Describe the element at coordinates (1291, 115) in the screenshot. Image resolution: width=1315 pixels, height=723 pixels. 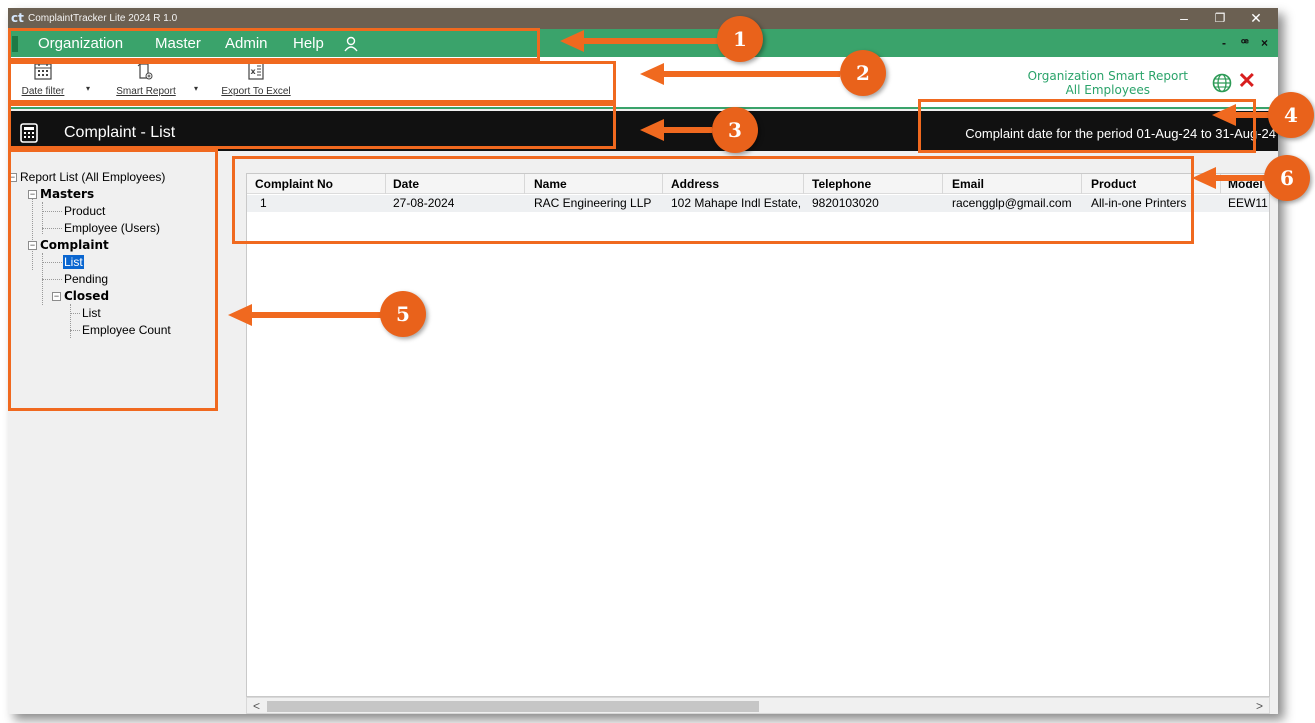
I see `annotation-marker-4: 4` at that location.